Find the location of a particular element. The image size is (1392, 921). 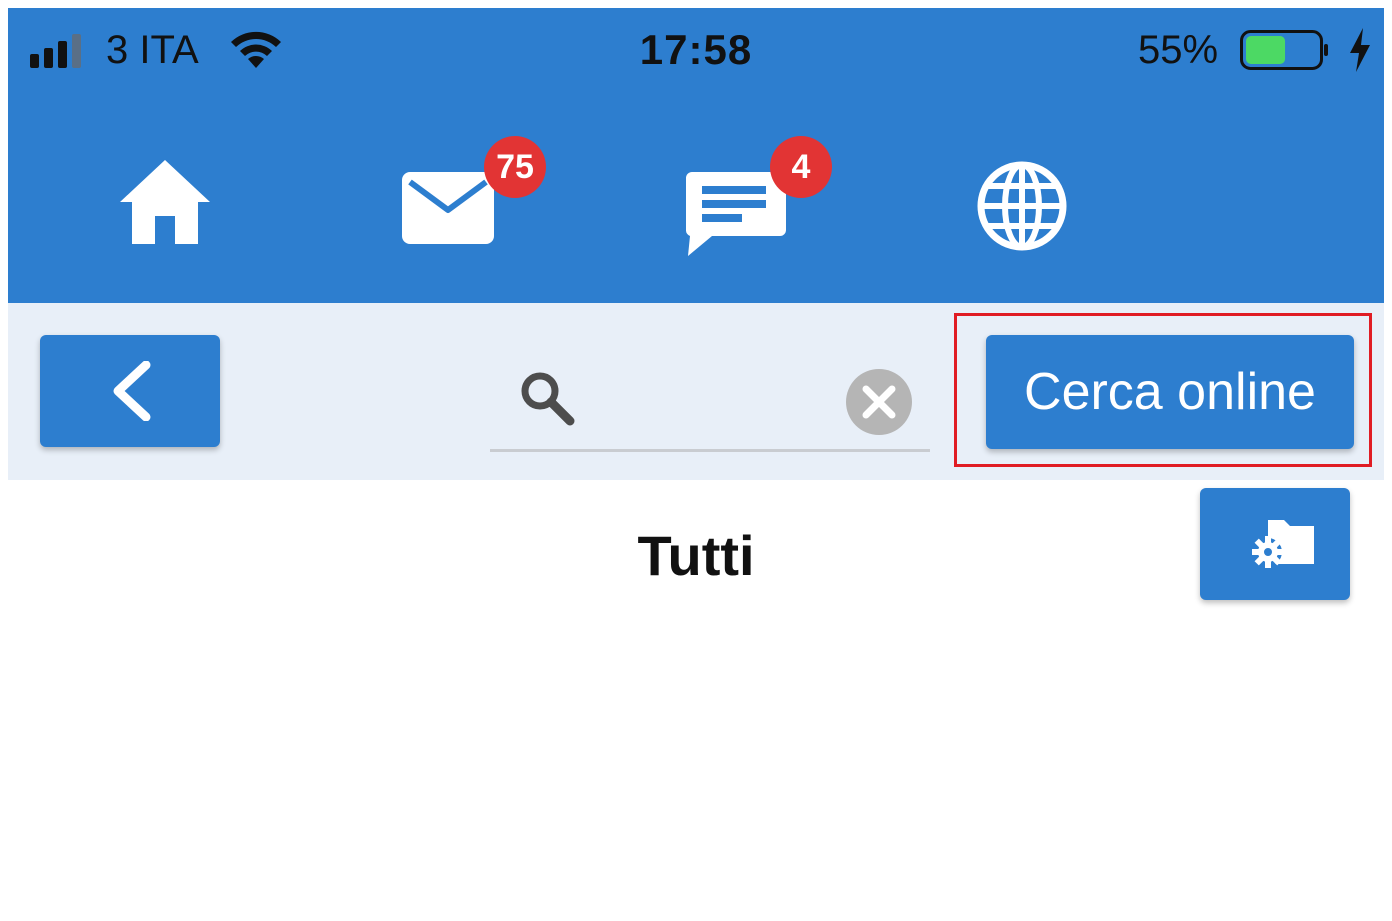

folder-settings-icon is located at coordinates (1283, 544).